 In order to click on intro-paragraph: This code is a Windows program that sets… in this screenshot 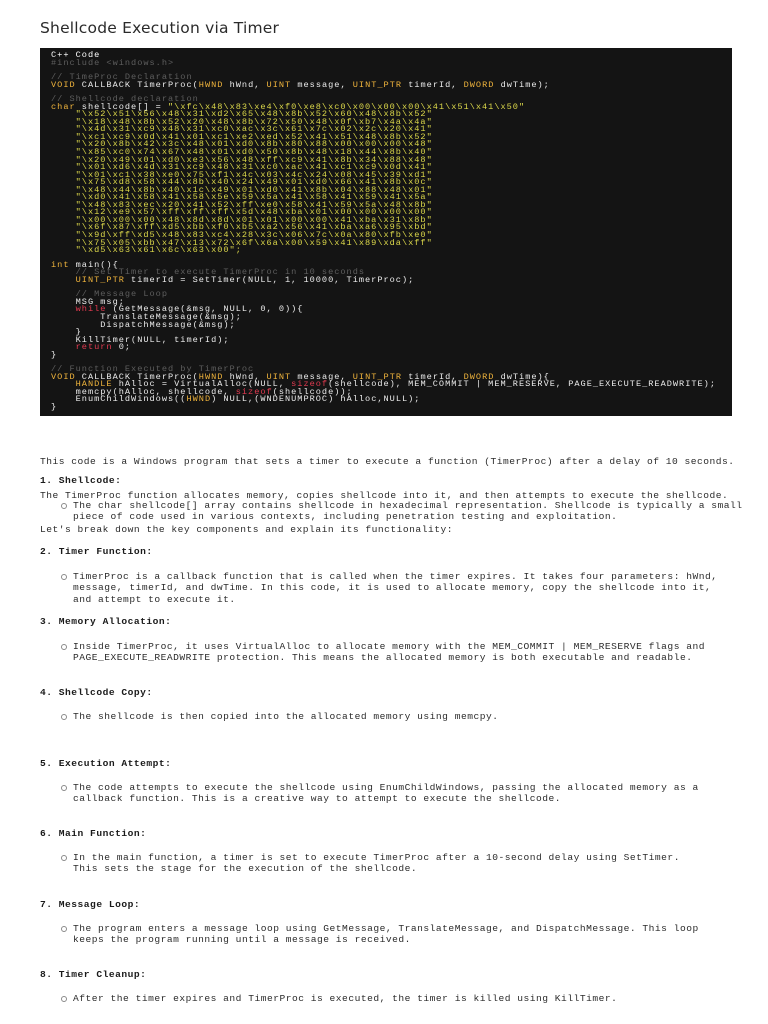, I will do `click(387, 490)`.